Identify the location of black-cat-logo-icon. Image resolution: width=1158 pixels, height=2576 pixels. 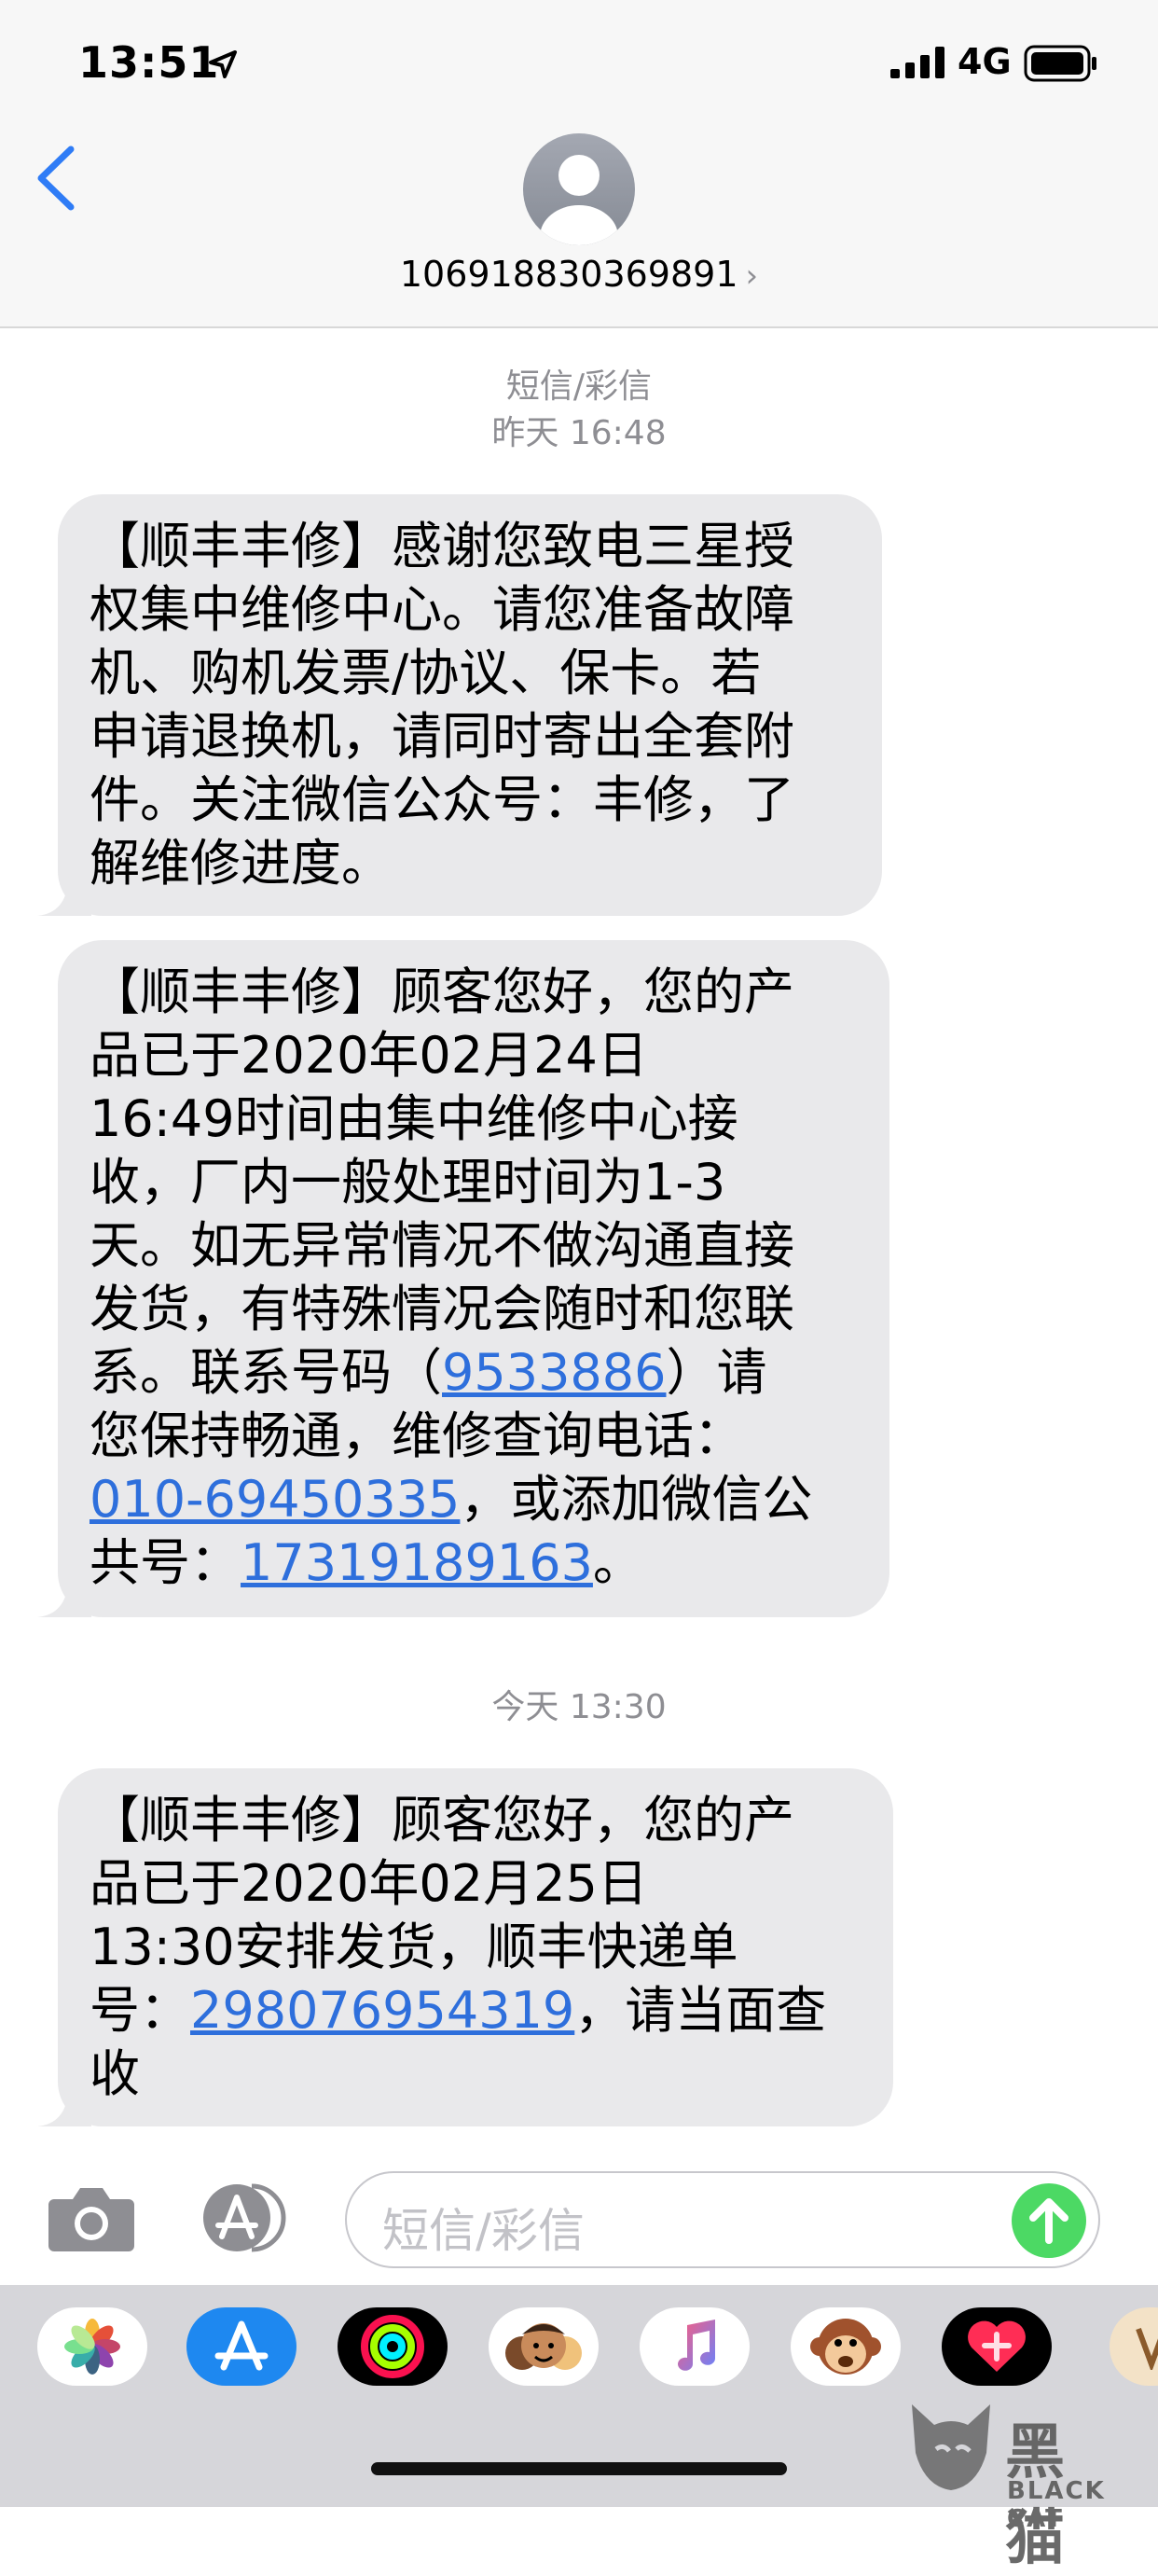
(951, 2447).